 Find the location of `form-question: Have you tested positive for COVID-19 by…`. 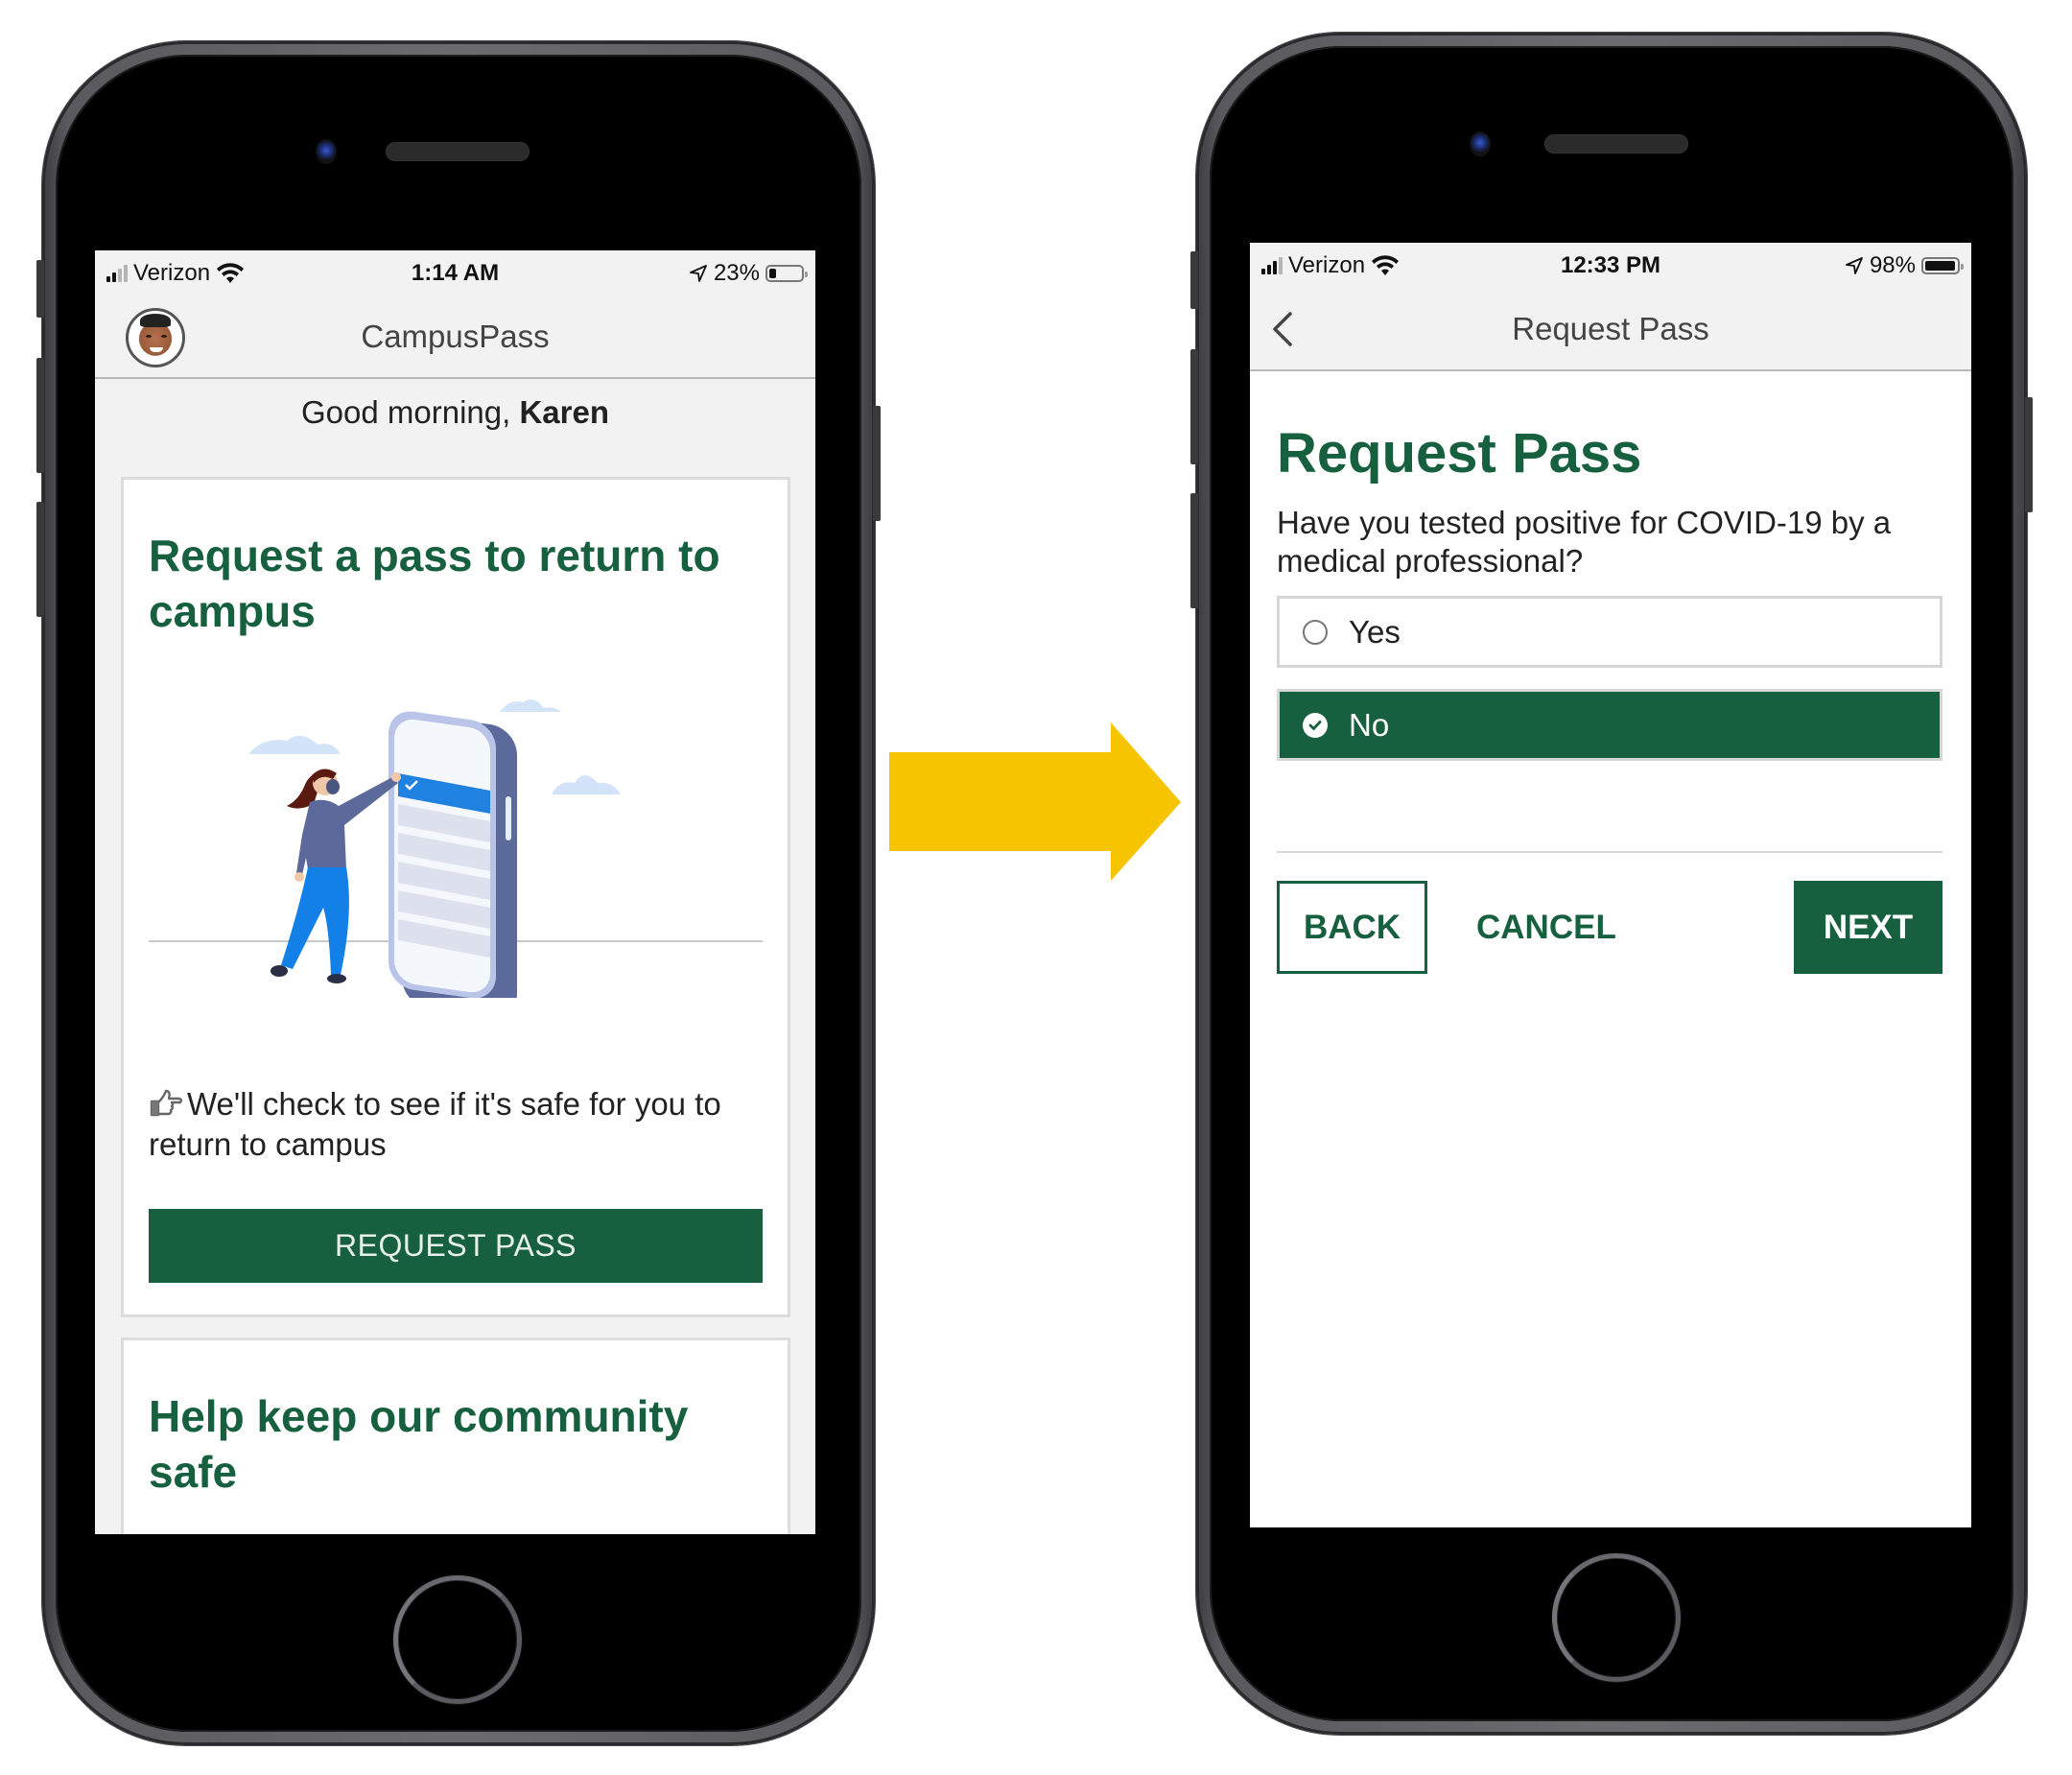

form-question: Have you tested positive for COVID-19 by… is located at coordinates (1584, 542).